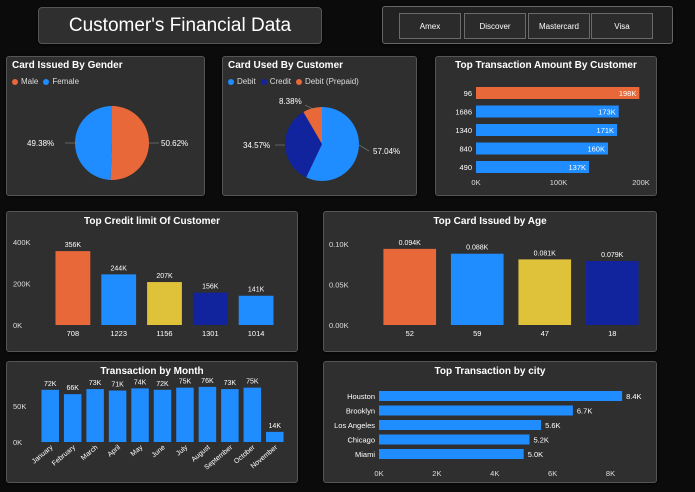  I want to click on data-label: 0.088K, so click(477, 248).